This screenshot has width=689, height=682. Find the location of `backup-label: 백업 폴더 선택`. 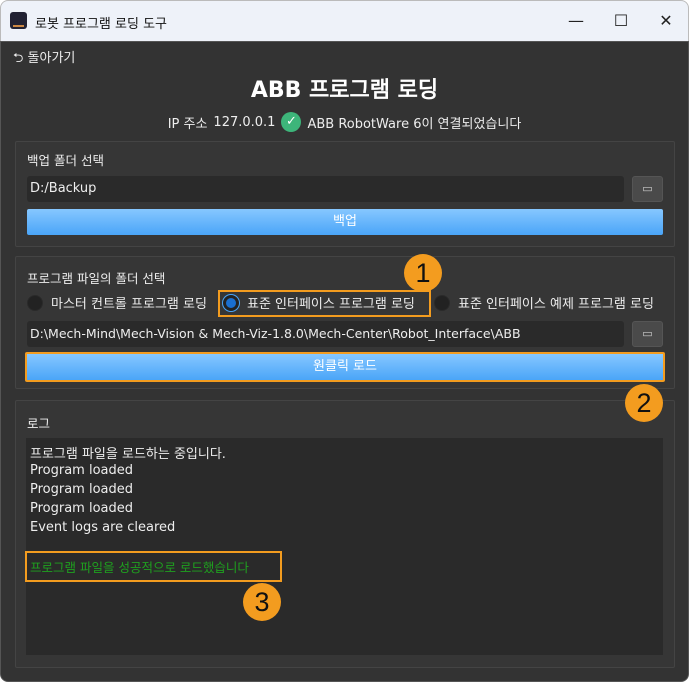

backup-label: 백업 폴더 선택 is located at coordinates (65, 160).